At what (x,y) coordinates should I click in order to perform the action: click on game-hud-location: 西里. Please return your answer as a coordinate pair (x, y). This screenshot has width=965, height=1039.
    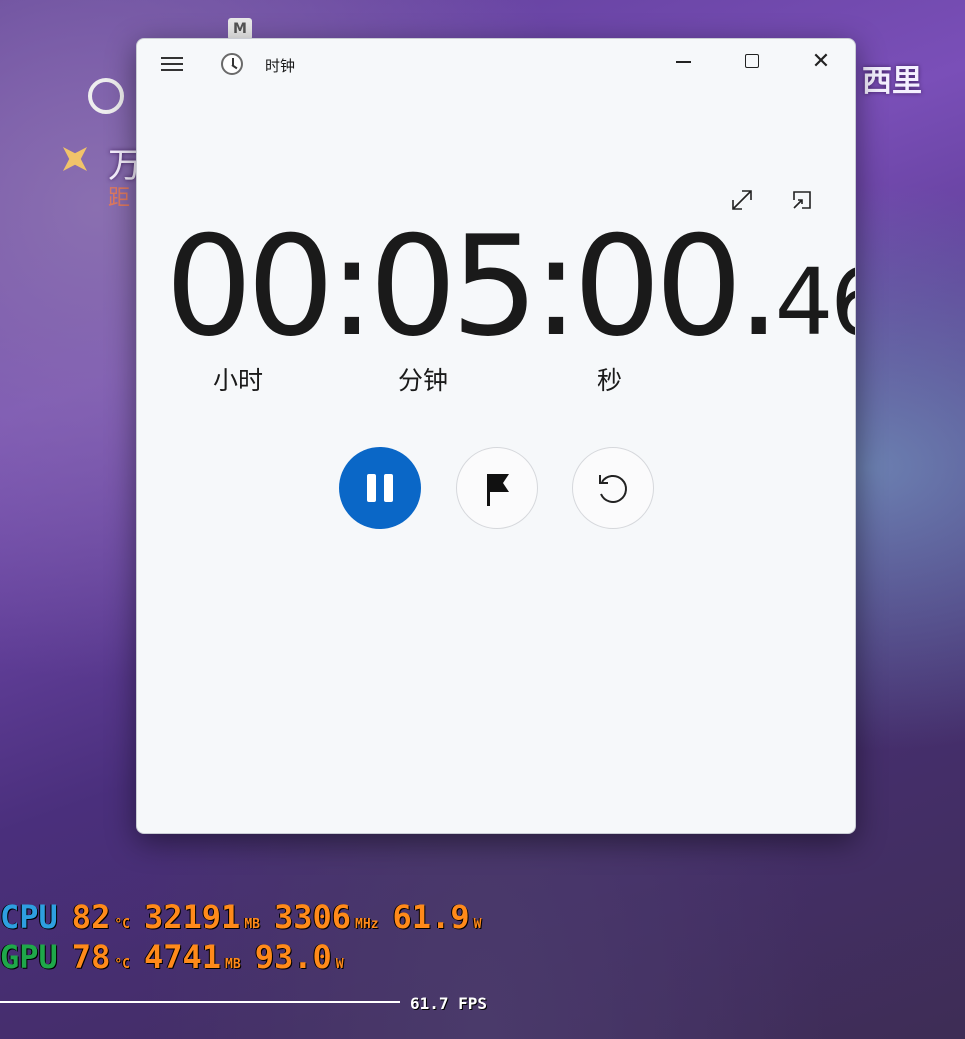
    Looking at the image, I should click on (892, 81).